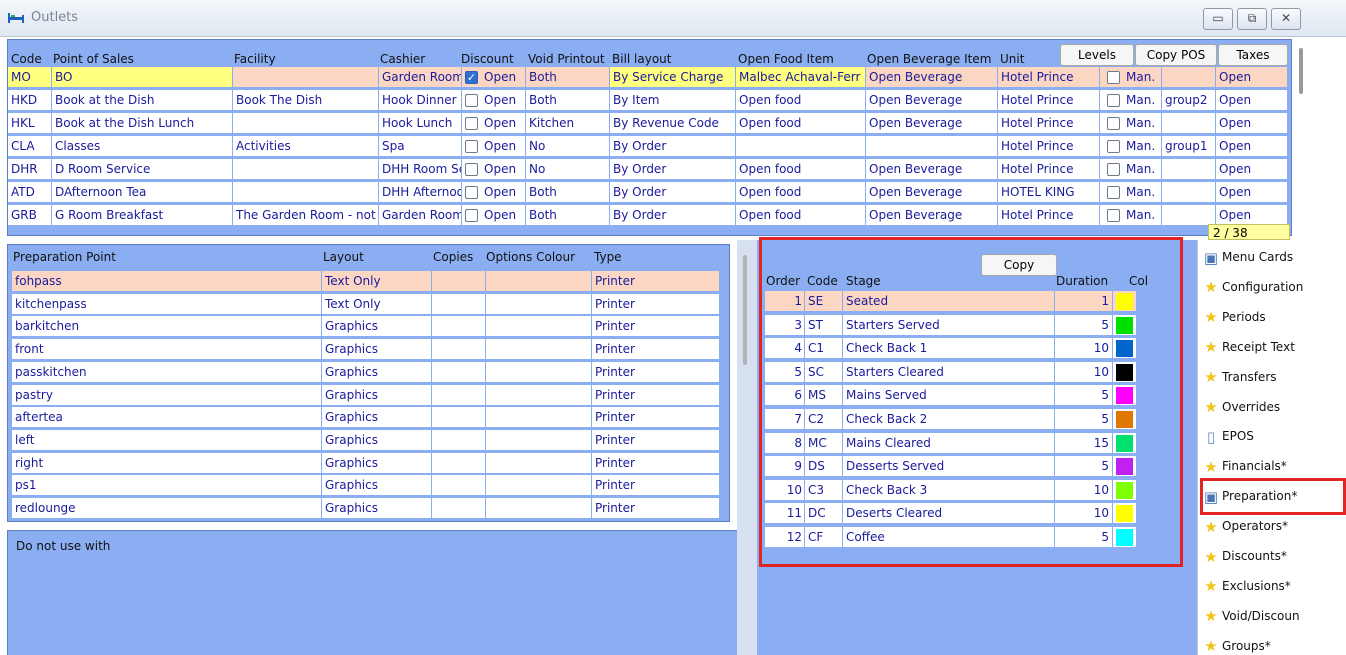  I want to click on stage-code-cell: C2, so click(824, 419).